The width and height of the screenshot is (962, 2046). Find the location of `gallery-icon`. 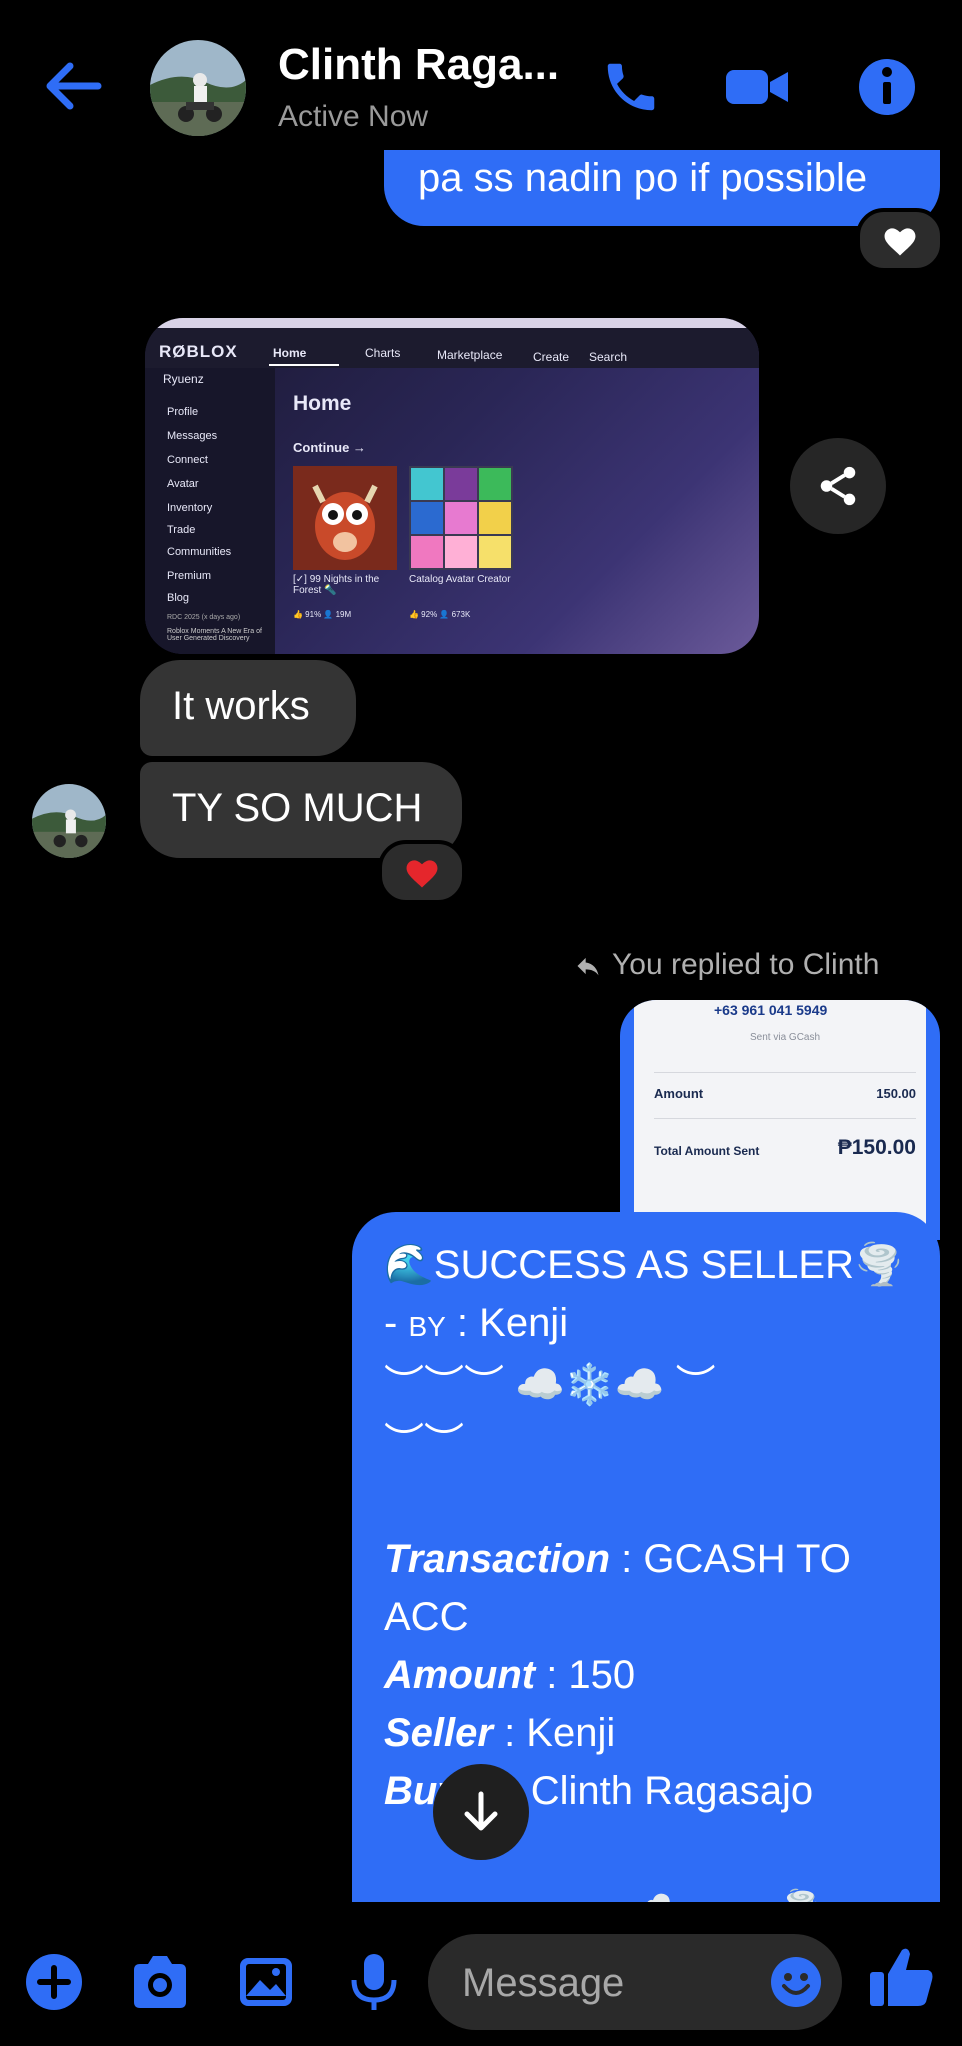

gallery-icon is located at coordinates (266, 1982).